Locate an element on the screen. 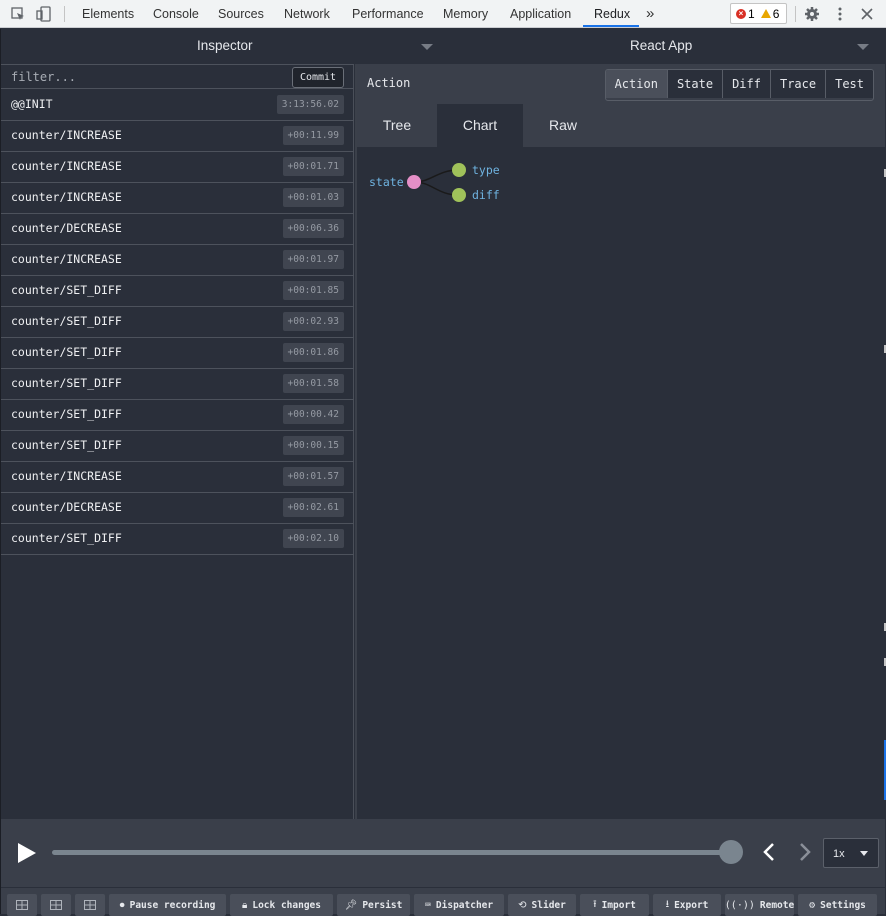 The height and width of the screenshot is (916, 886). filter-input is located at coordinates (146, 77).